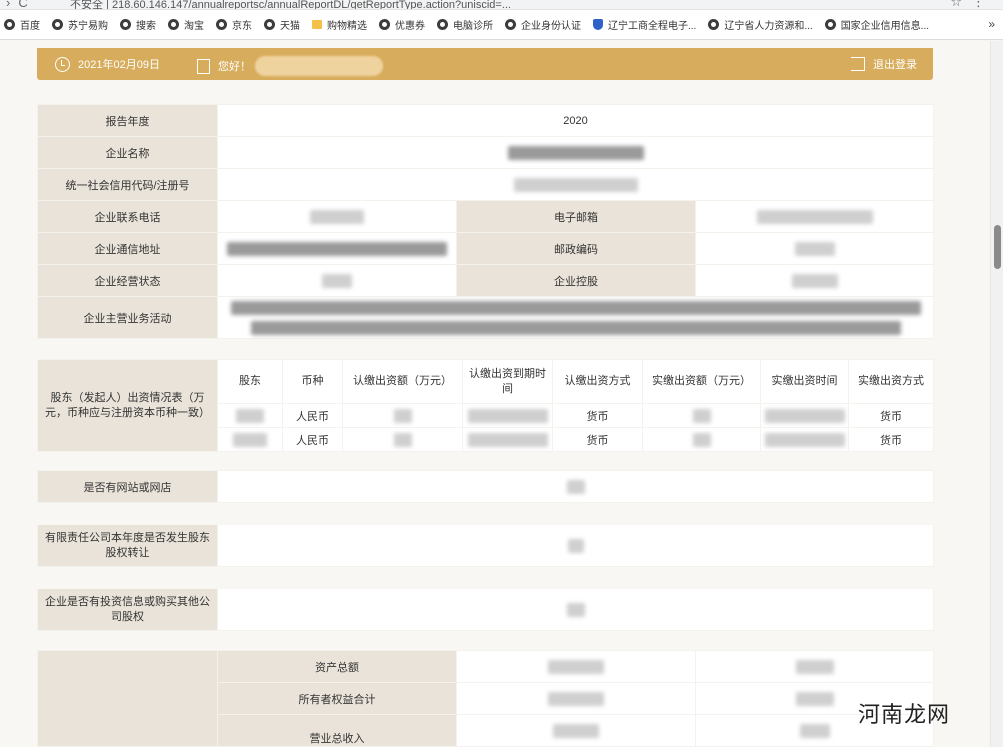  I want to click on assets-side-label, so click(127, 698).